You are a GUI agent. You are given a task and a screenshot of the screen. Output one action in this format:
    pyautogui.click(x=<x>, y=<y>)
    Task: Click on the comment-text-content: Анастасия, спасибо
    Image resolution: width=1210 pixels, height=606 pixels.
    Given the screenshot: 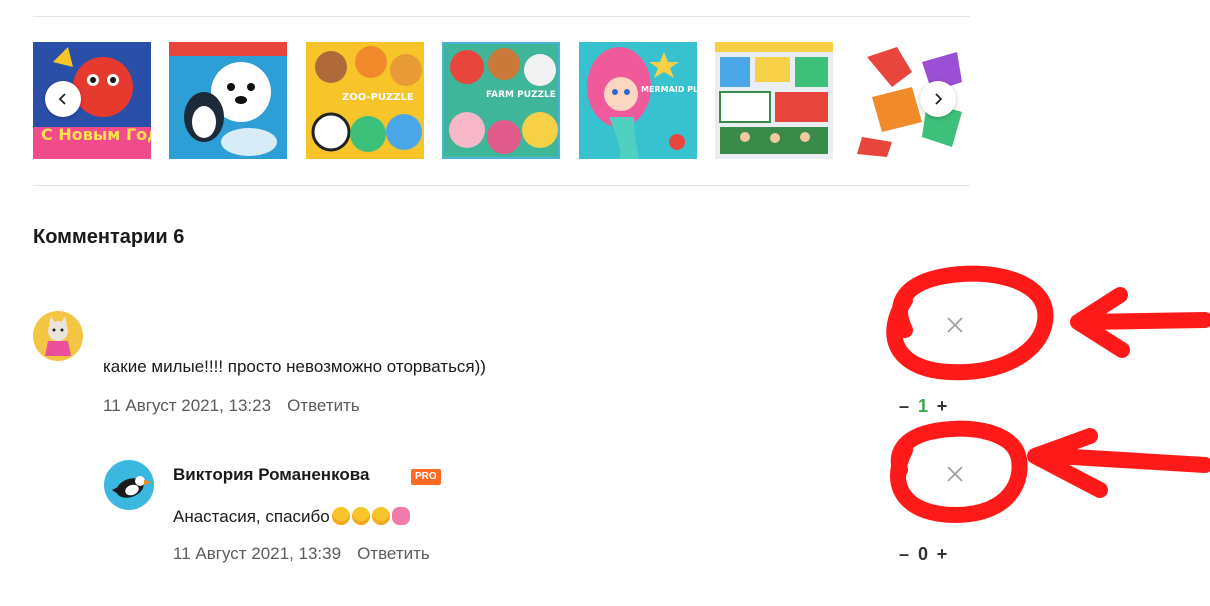 What is the action you would take?
    pyautogui.click(x=251, y=516)
    